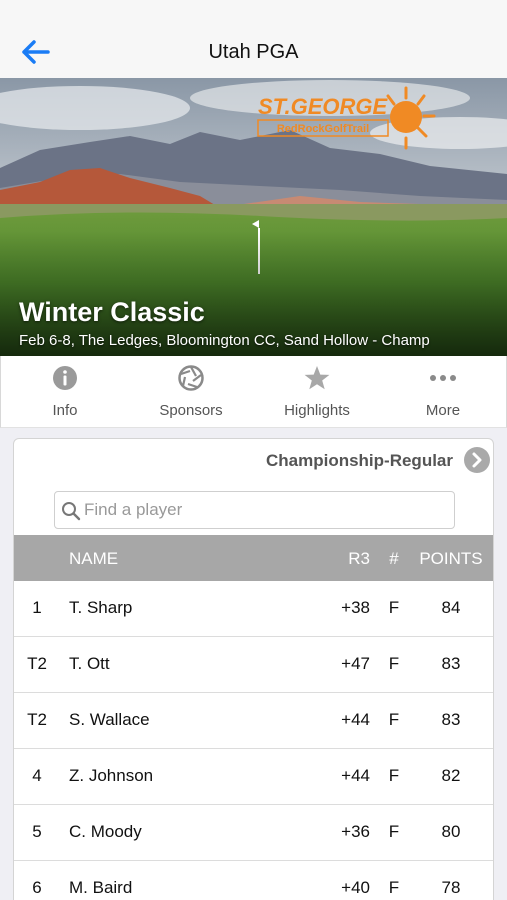  What do you see at coordinates (101, 607) in the screenshot?
I see `row-player-name: T. Sharp` at bounding box center [101, 607].